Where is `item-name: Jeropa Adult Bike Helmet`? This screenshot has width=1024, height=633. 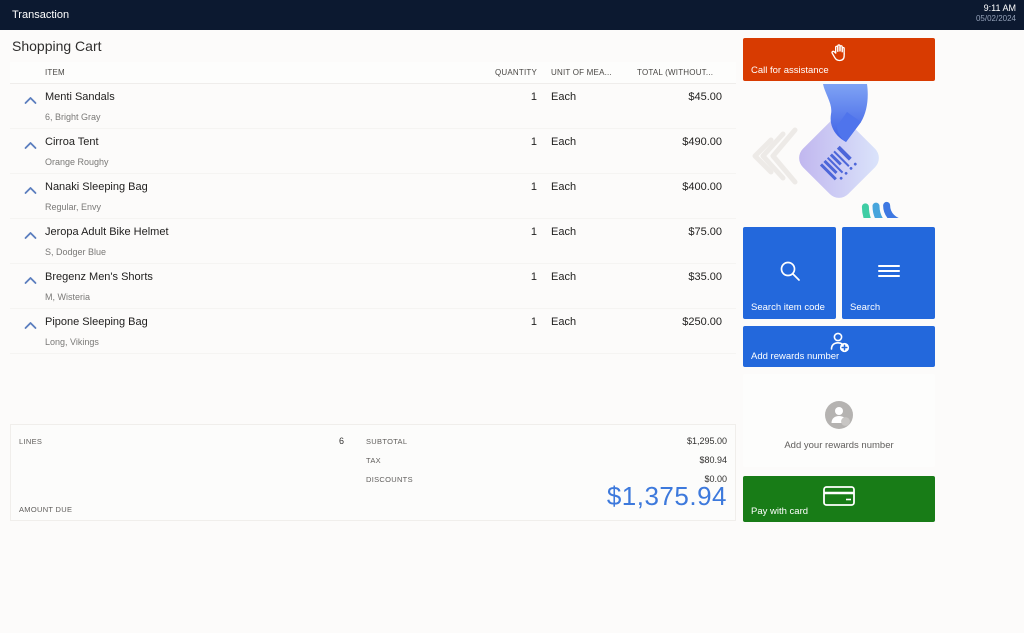
item-name: Jeropa Adult Bike Helmet is located at coordinates (107, 232).